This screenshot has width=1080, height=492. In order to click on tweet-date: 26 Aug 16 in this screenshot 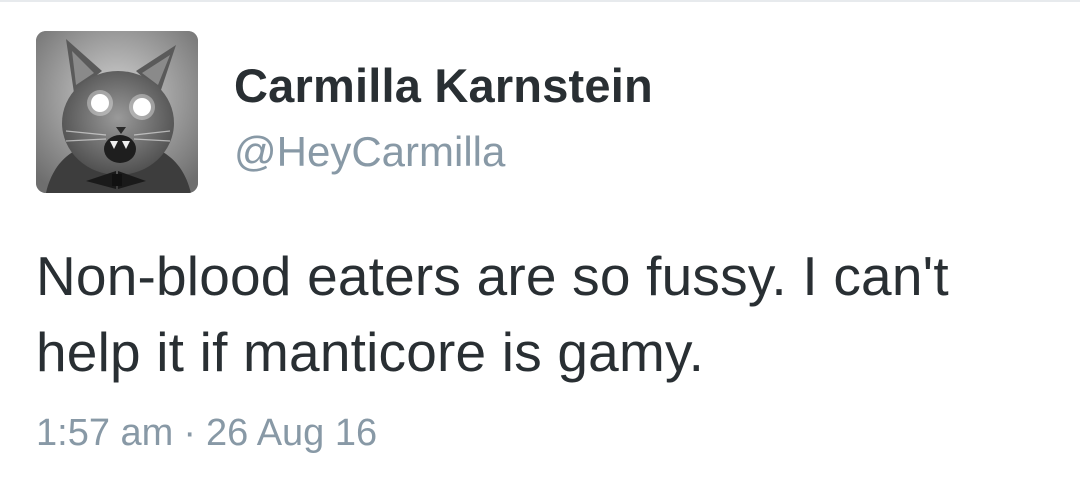, I will do `click(291, 433)`.